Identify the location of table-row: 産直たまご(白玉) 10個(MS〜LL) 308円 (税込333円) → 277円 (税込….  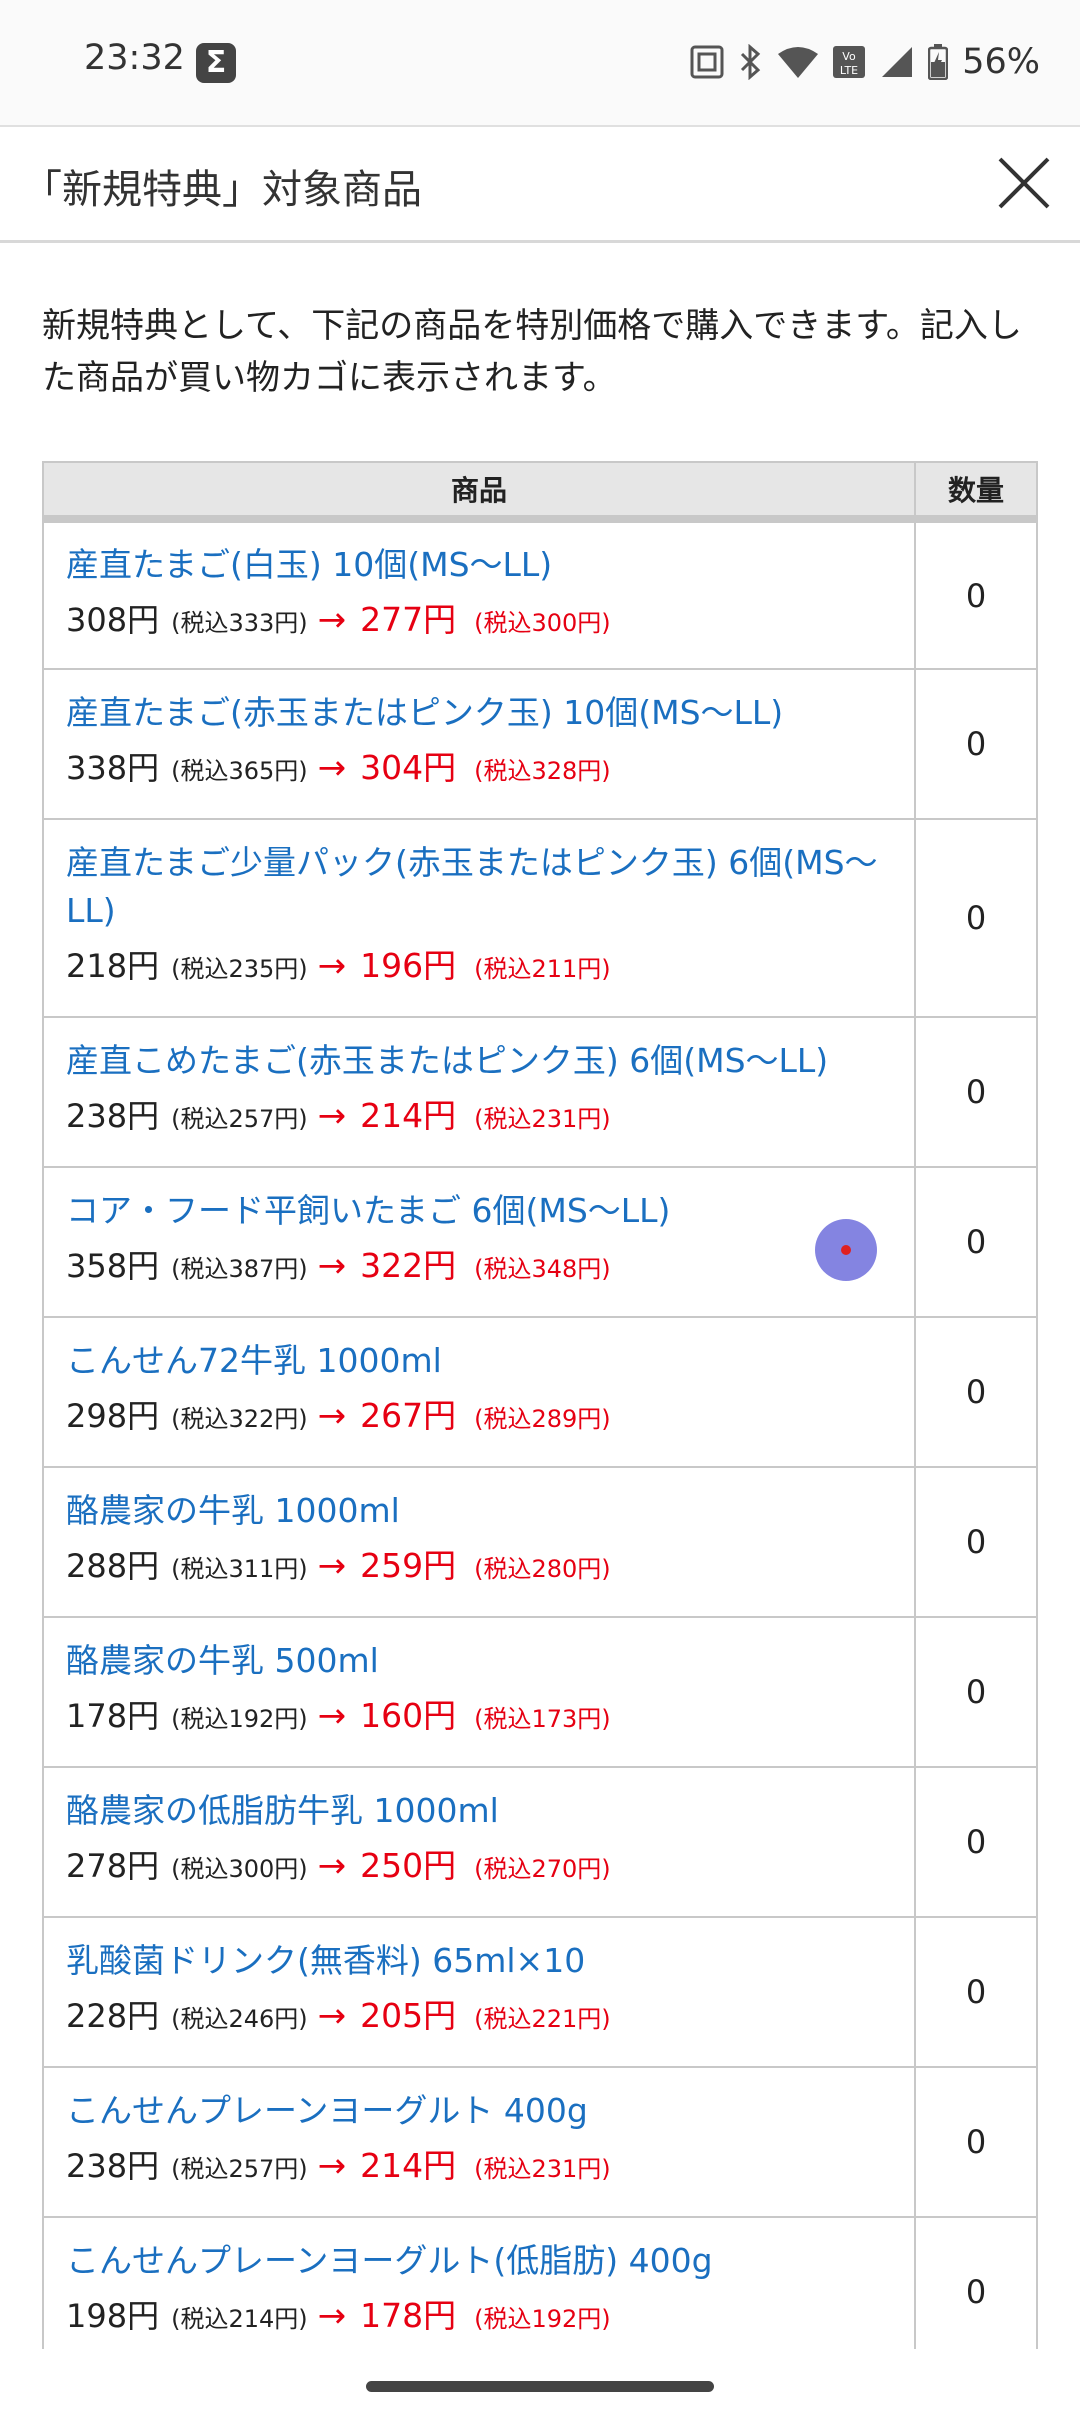
(540, 594).